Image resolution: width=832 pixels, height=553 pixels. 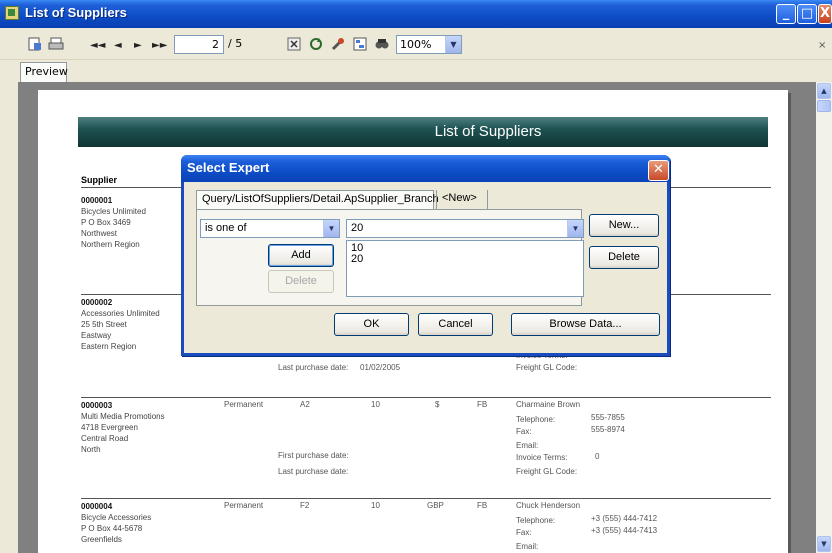 I want to click on first-page-button: ◄◄, so click(x=97, y=45).